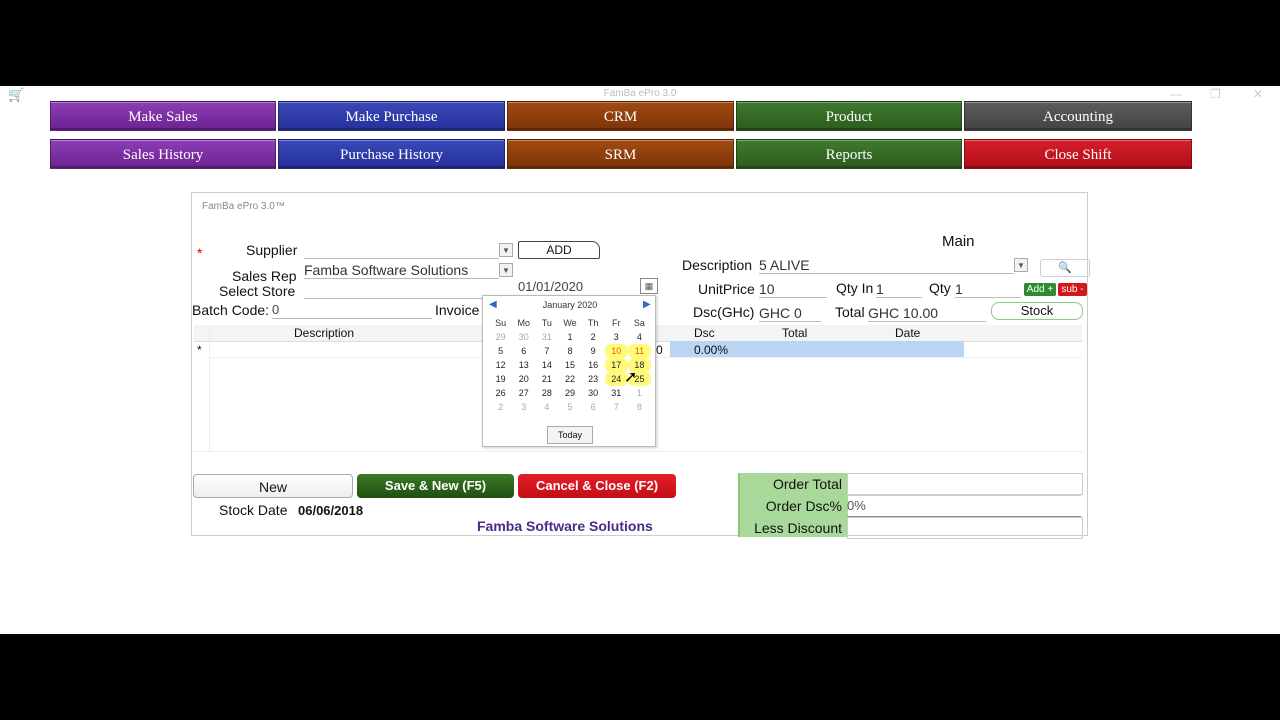 The width and height of the screenshot is (1280, 720). I want to click on main-store-label: Main, so click(958, 241).